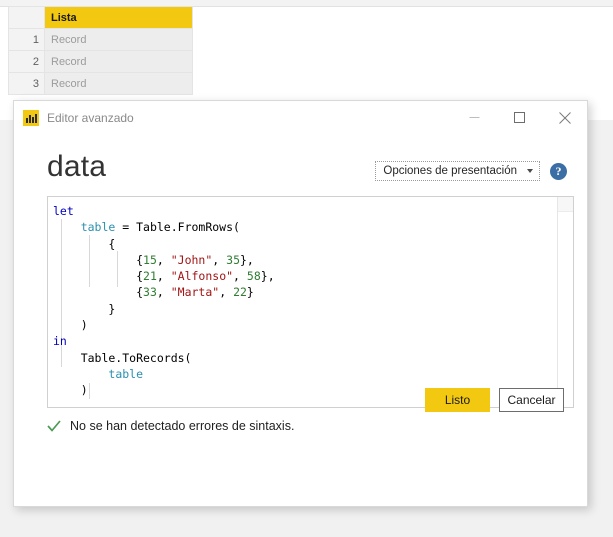 Image resolution: width=613 pixels, height=537 pixels. I want to click on maximize-icon, so click(519, 117).